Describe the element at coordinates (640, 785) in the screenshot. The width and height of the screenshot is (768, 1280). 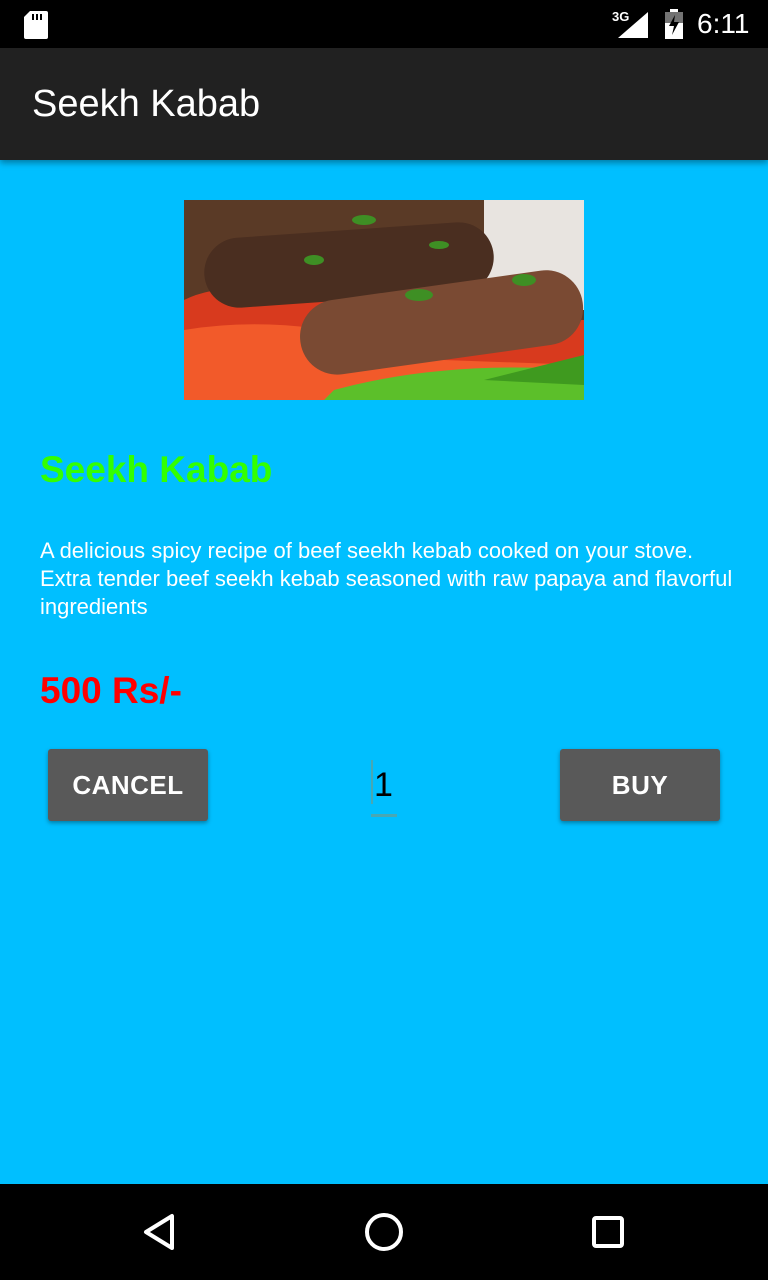
I see `buy-button: BUY` at that location.